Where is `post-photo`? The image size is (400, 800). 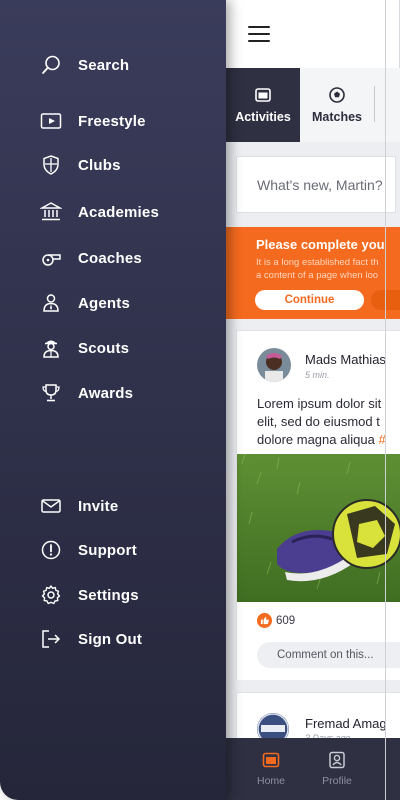 post-photo is located at coordinates (318, 528).